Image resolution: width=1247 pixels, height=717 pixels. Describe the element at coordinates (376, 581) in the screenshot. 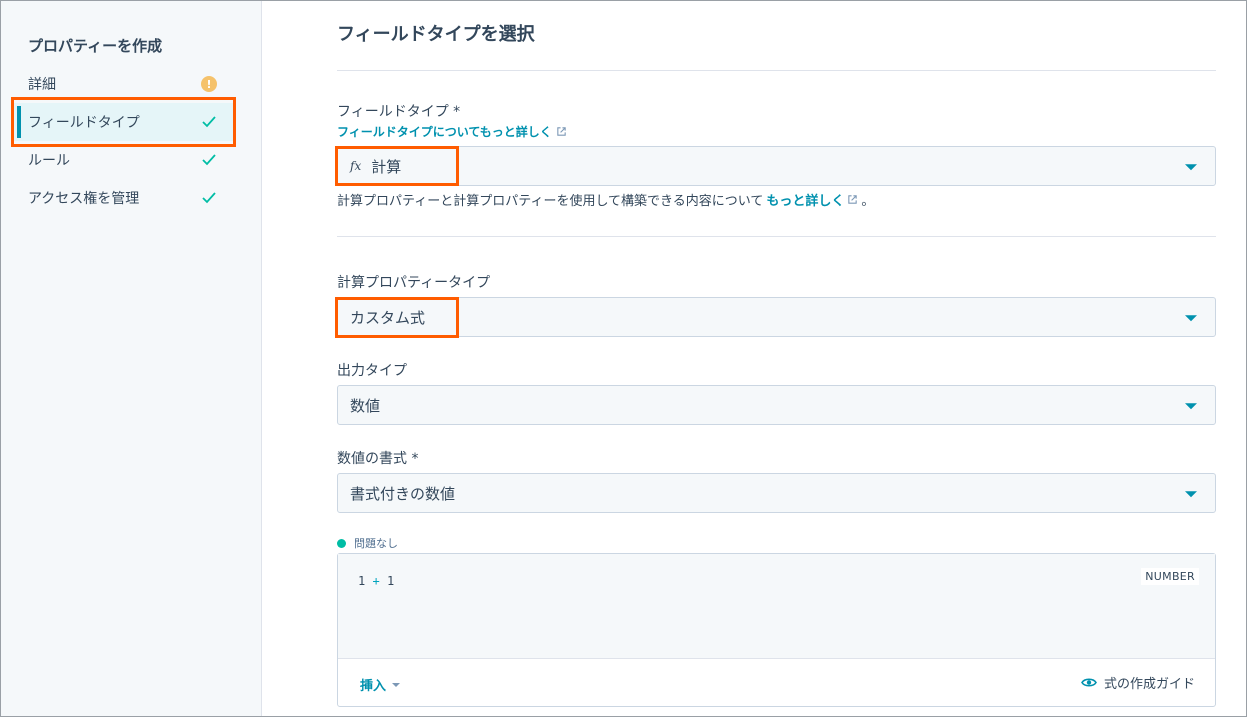

I see `formula-code: 1 + 1` at that location.